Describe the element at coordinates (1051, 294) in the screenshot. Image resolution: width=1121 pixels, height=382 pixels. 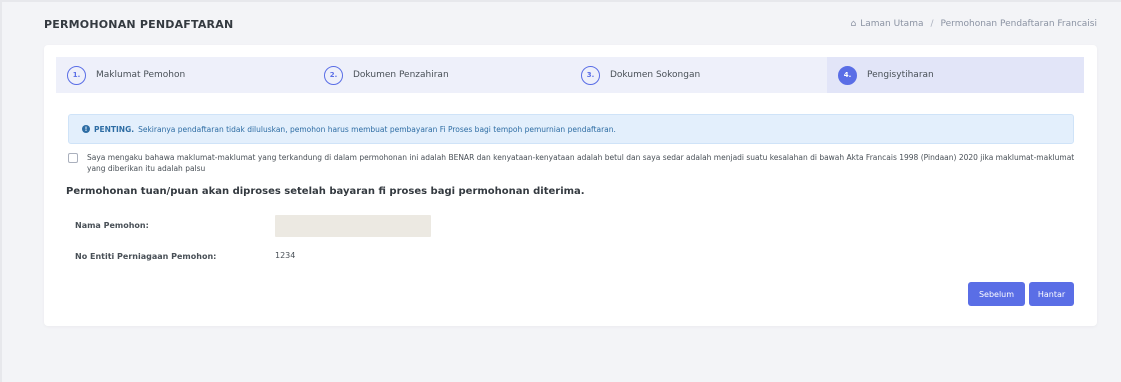
I see `submit-button: Hantar` at that location.